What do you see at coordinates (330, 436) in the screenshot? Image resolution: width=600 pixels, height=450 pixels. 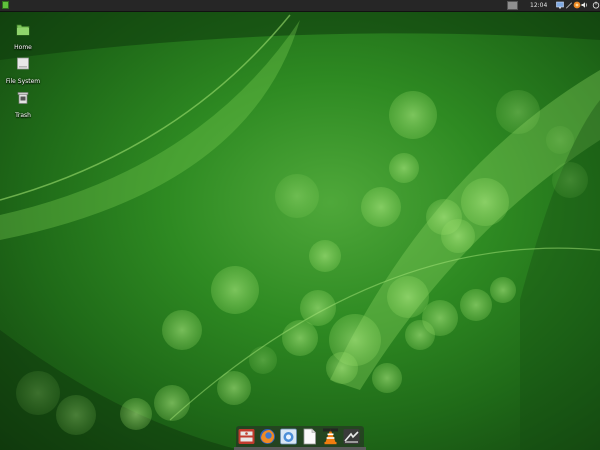 I see `vlc-icon` at bounding box center [330, 436].